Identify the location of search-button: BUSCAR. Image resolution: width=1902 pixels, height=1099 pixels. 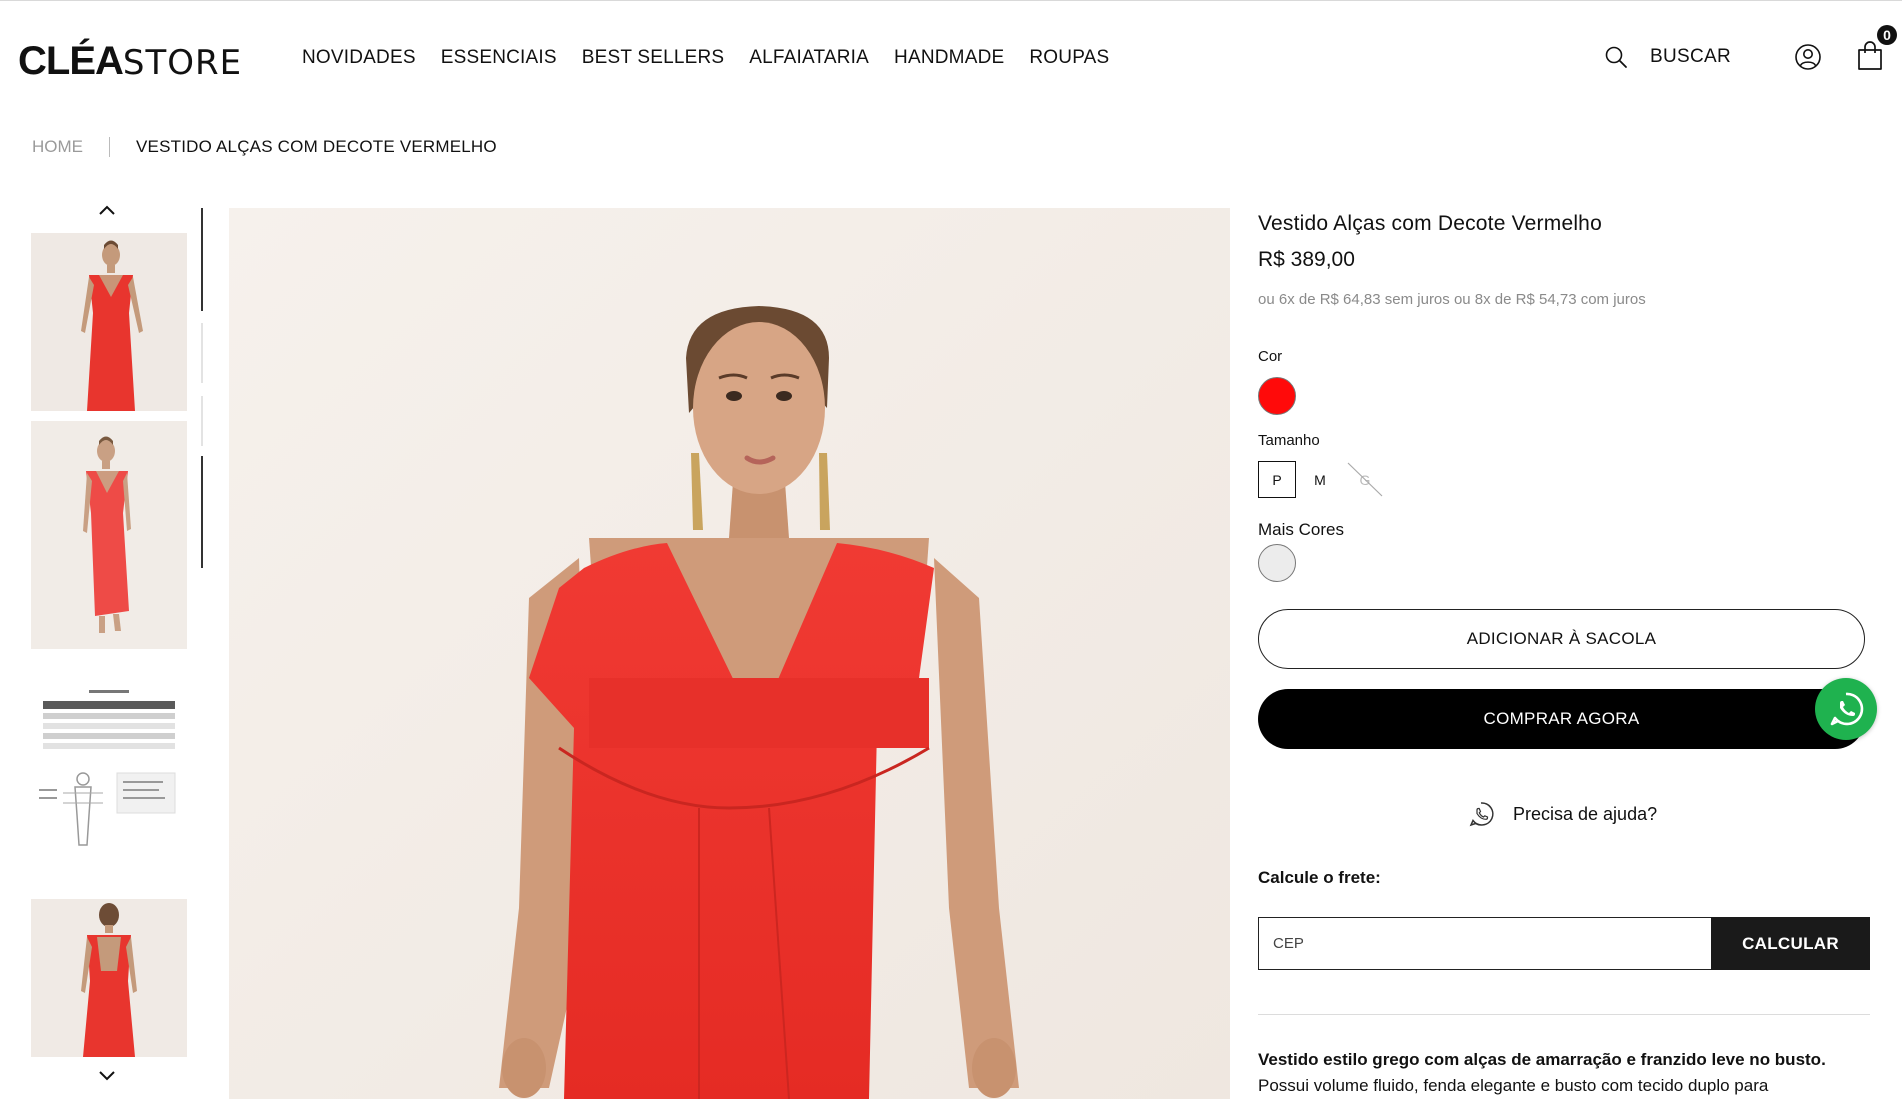
(1667, 57).